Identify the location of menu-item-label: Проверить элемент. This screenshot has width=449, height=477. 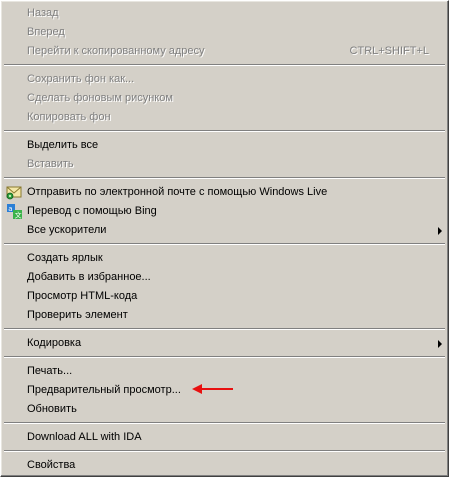
(77, 315).